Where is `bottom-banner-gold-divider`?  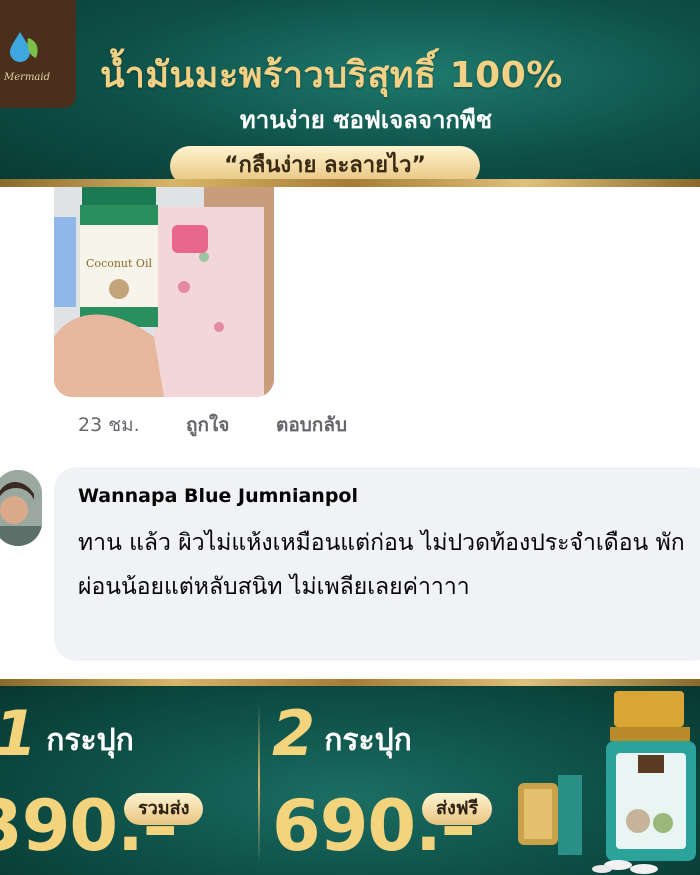
bottom-banner-gold-divider is located at coordinates (350, 682).